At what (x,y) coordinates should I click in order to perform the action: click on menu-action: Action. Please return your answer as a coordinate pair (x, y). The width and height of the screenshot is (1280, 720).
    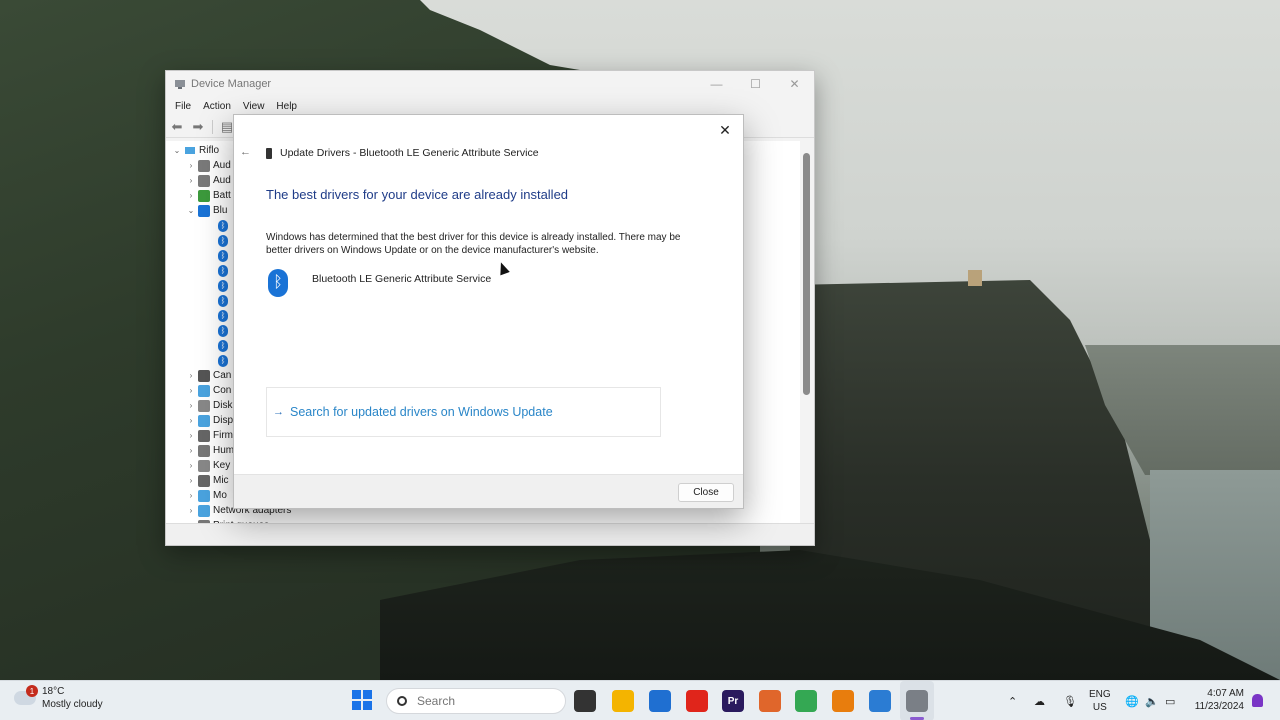
    Looking at the image, I should click on (217, 106).